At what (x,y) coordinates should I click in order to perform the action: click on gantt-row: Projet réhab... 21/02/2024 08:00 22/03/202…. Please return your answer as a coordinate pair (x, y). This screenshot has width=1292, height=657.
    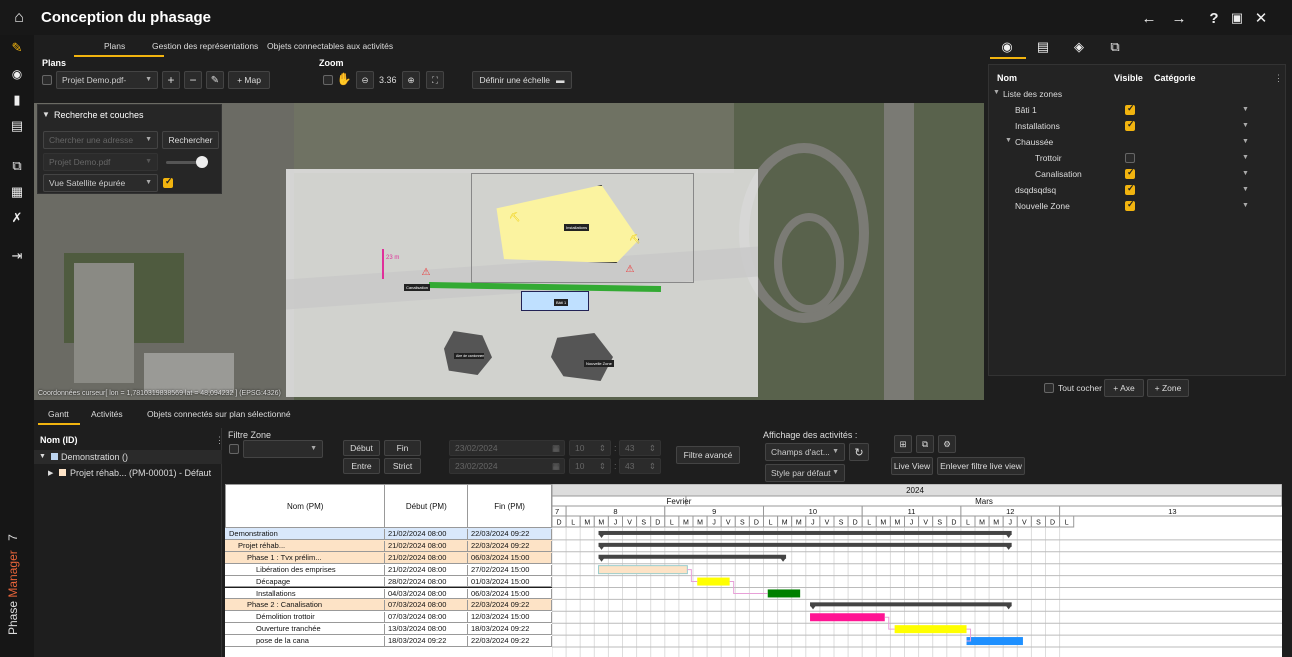
    Looking at the image, I should click on (388, 545).